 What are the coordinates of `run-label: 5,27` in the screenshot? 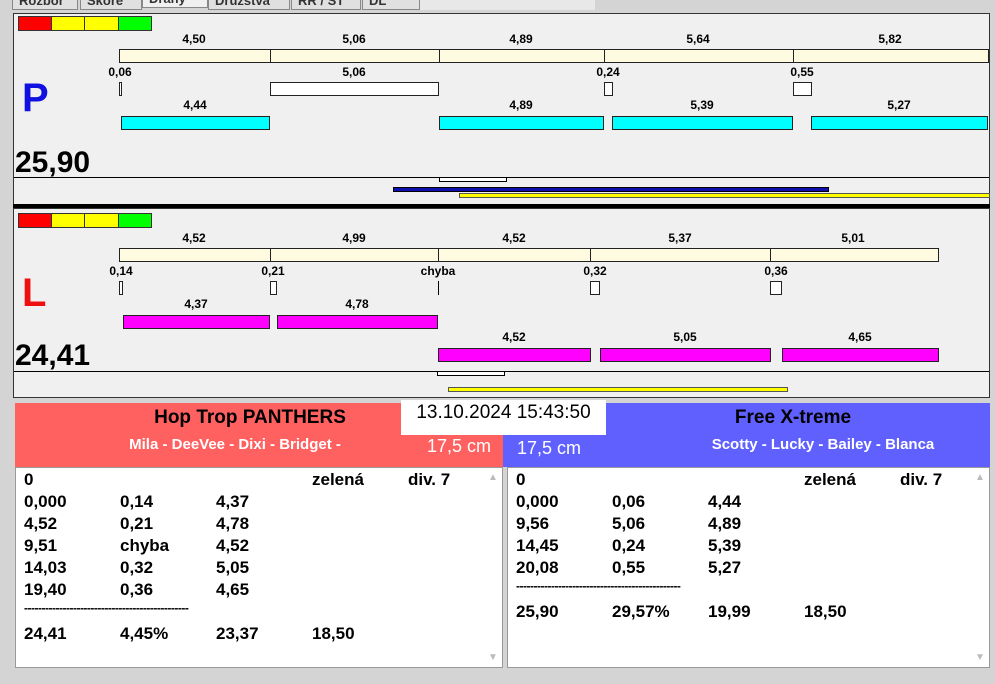 It's located at (899, 105).